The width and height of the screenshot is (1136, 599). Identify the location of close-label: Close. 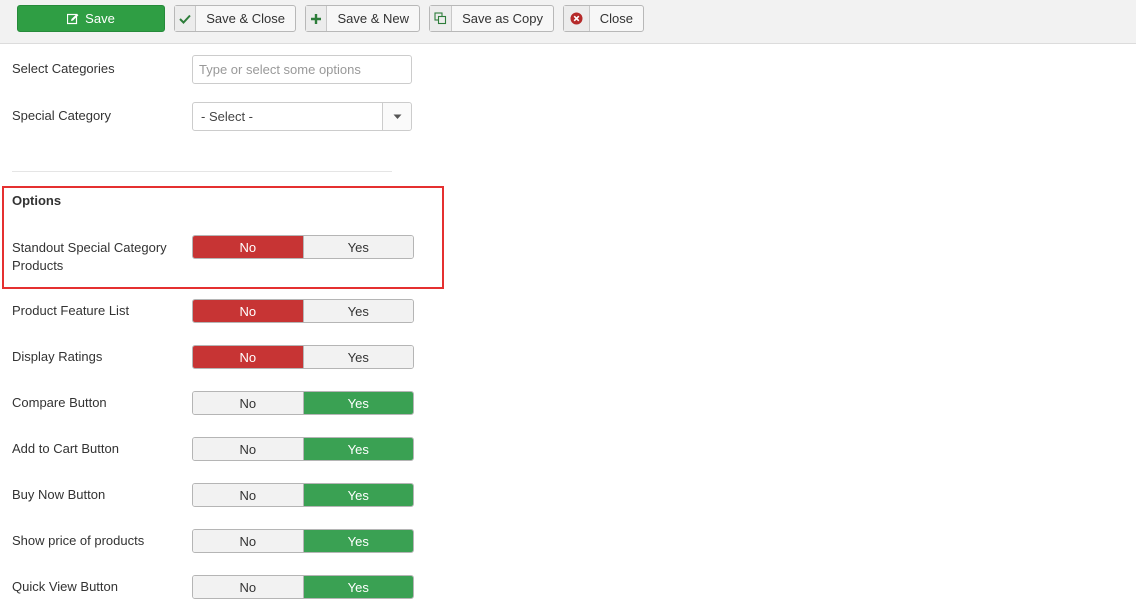
(616, 18).